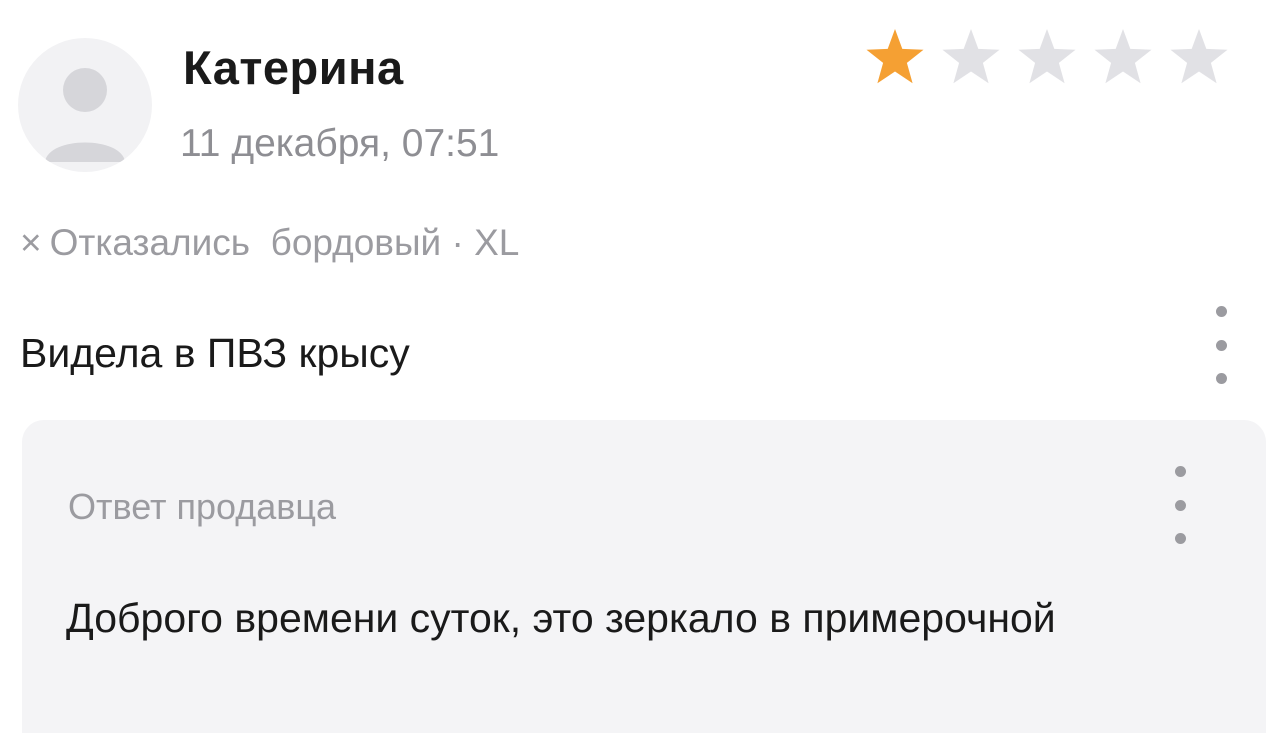 The height and width of the screenshot is (733, 1280). Describe the element at coordinates (31, 242) in the screenshot. I see `close-icon: ×` at that location.